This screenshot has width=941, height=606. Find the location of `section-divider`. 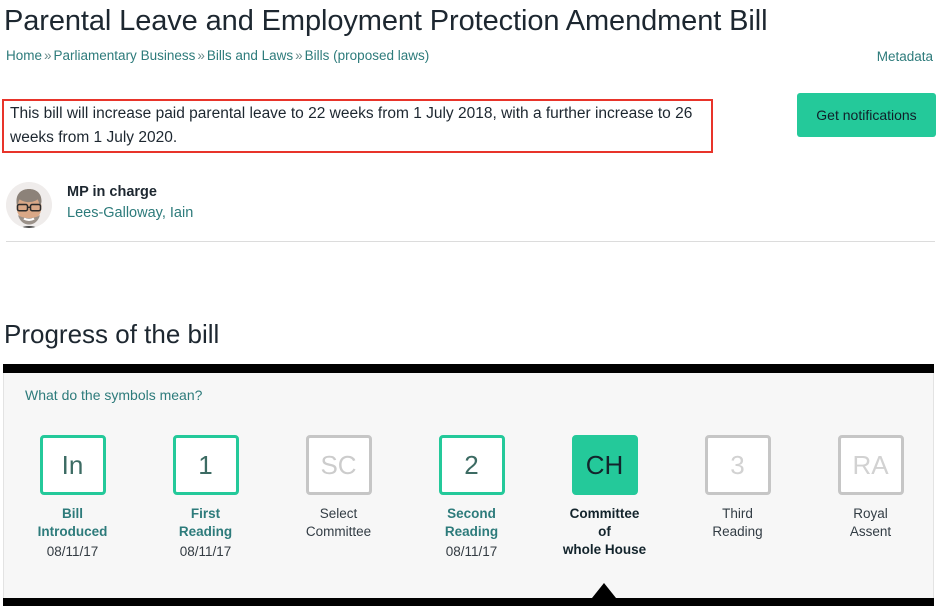

section-divider is located at coordinates (470, 241).